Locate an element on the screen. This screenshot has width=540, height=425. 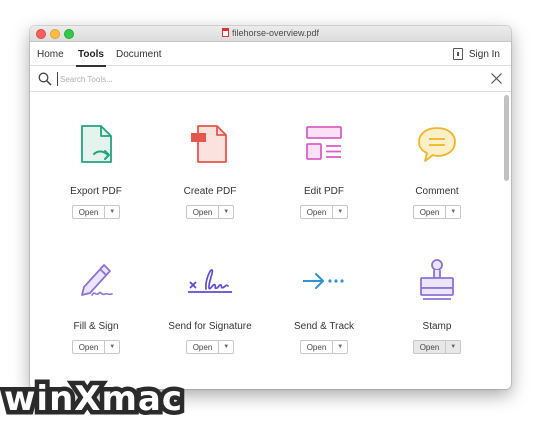
fill-sign-icon is located at coordinates (96, 281).